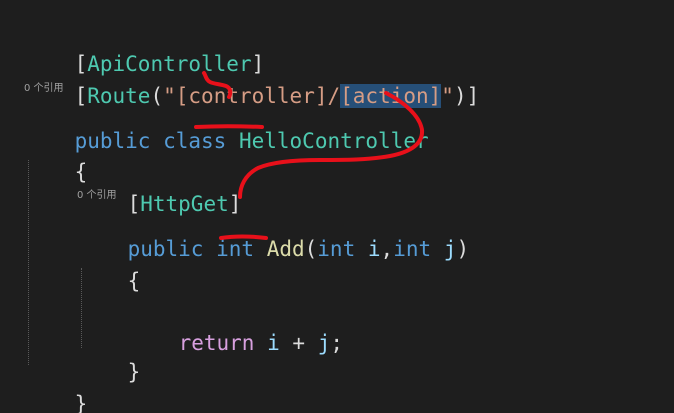 The image size is (674, 413). What do you see at coordinates (473, 96) in the screenshot?
I see `bracket: ]` at bounding box center [473, 96].